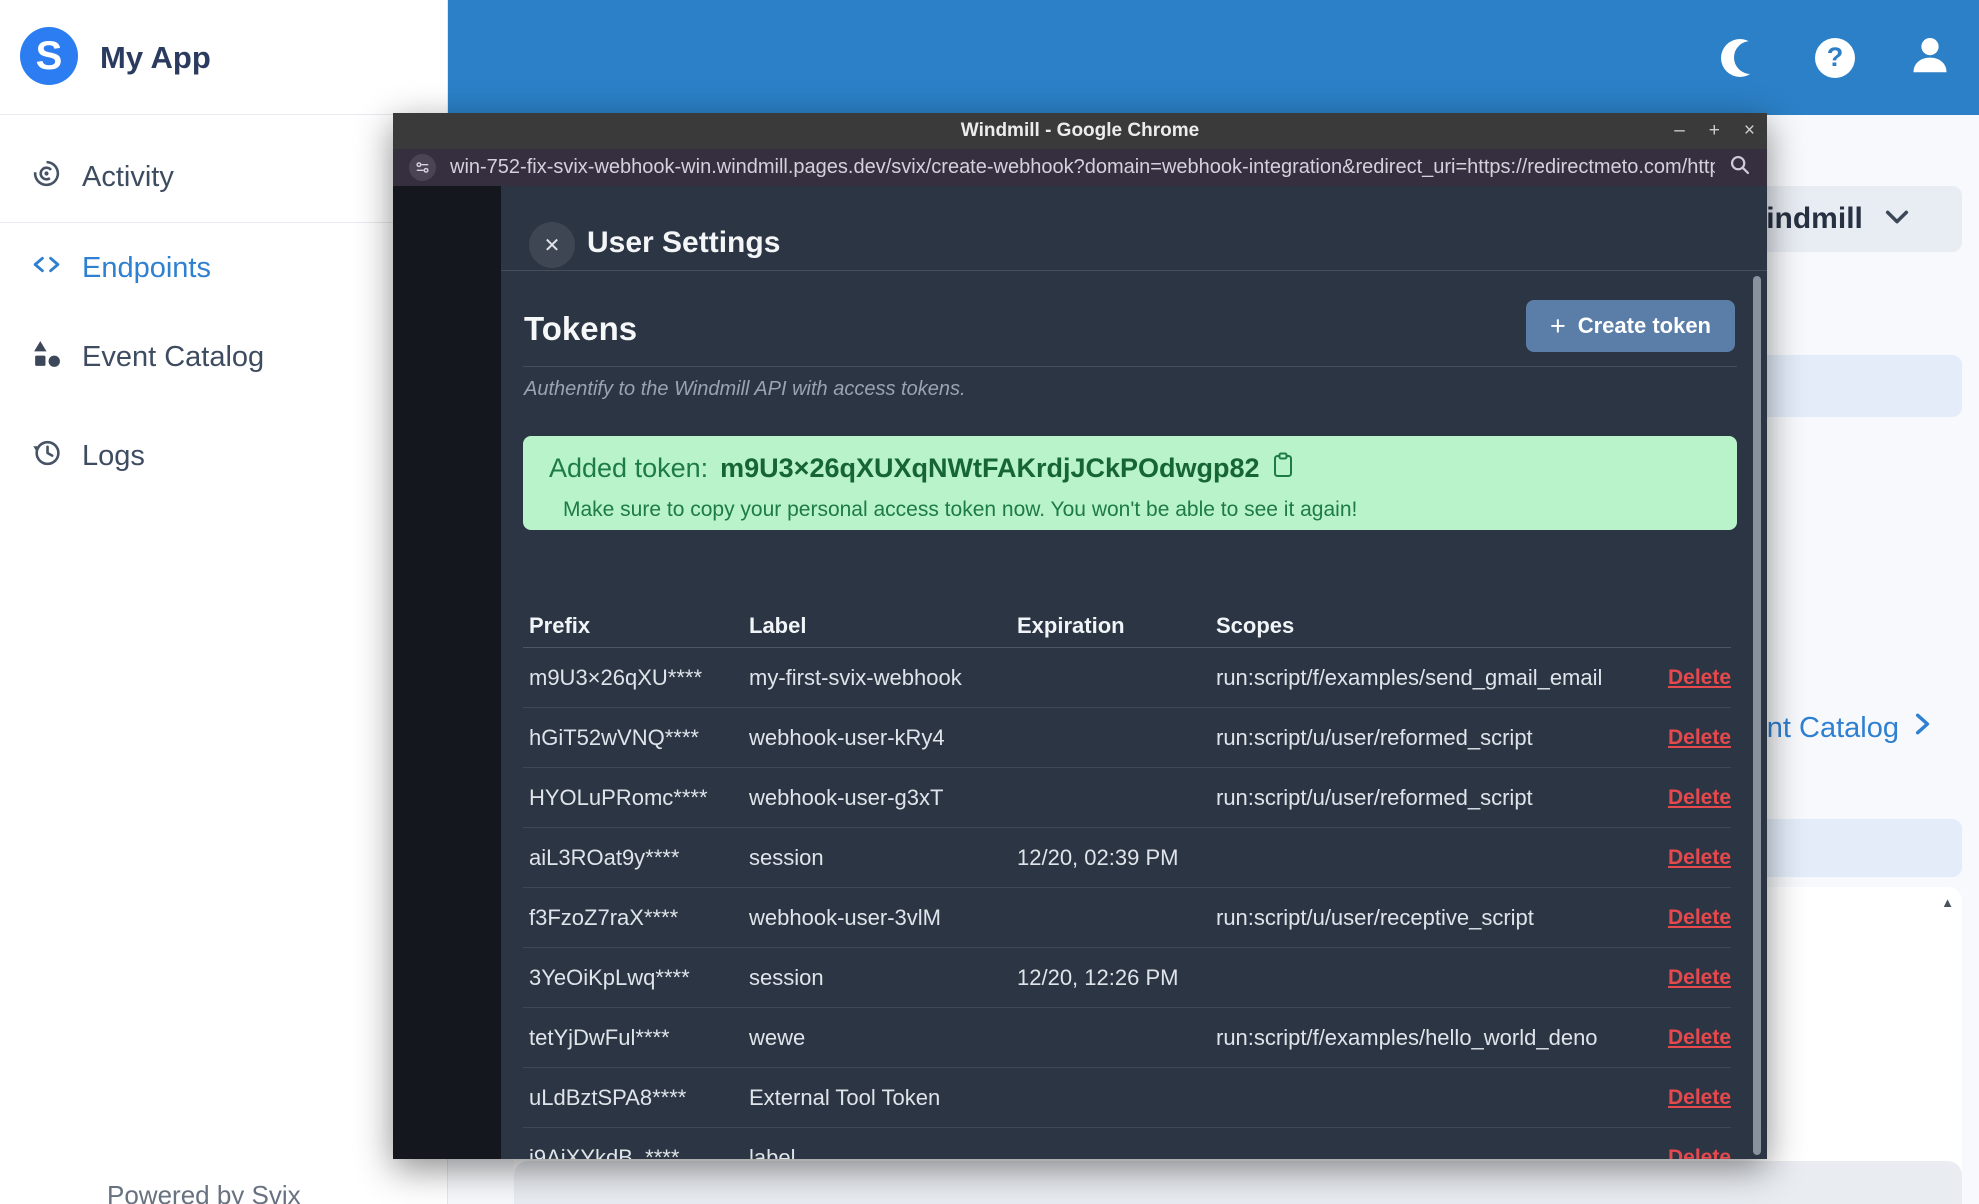 The width and height of the screenshot is (1979, 1204). I want to click on moon-icon, so click(1743, 58).